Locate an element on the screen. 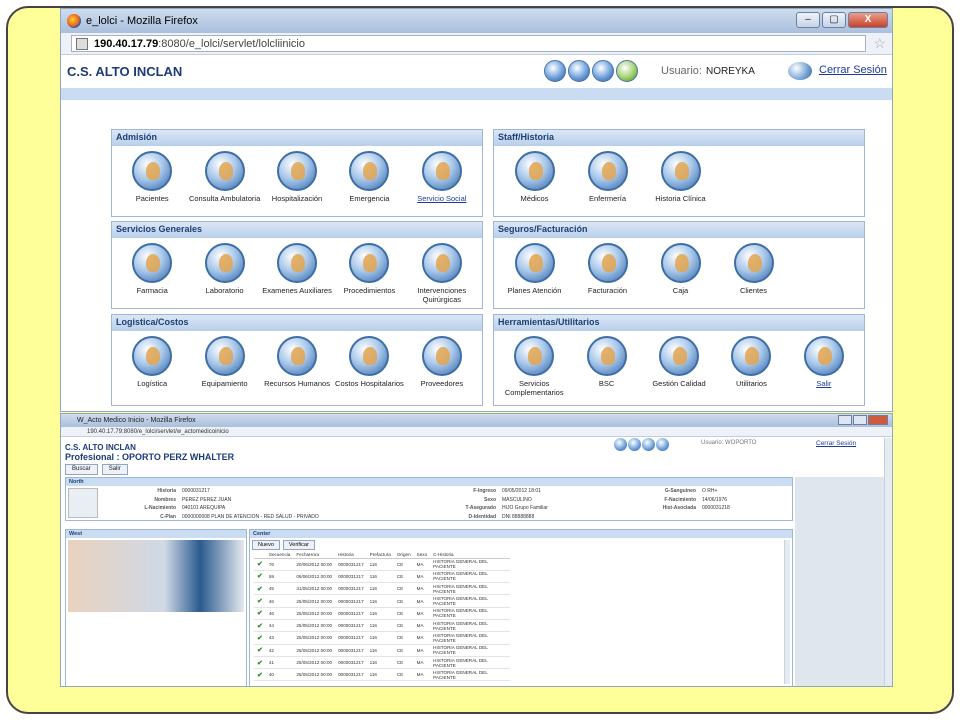  column-header: FechaHora is located at coordinates (314, 555).